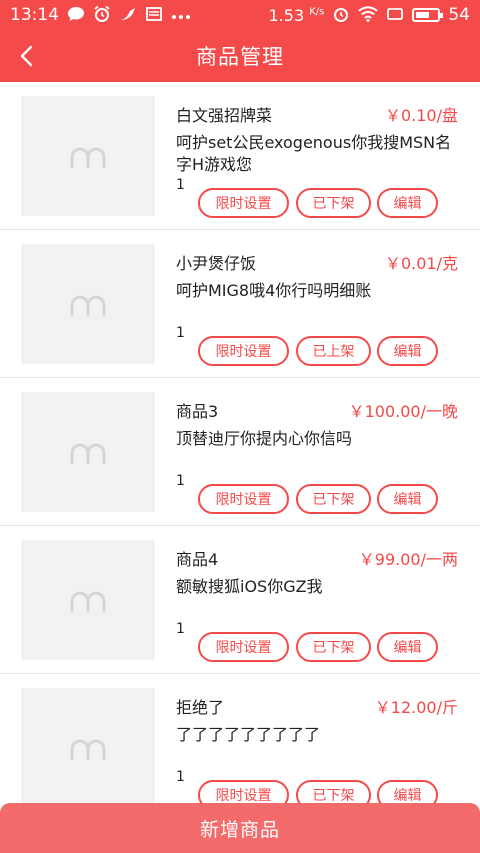 This screenshot has height=853, width=480. Describe the element at coordinates (416, 707) in the screenshot. I see `product-price: ￥12.00/斤` at that location.